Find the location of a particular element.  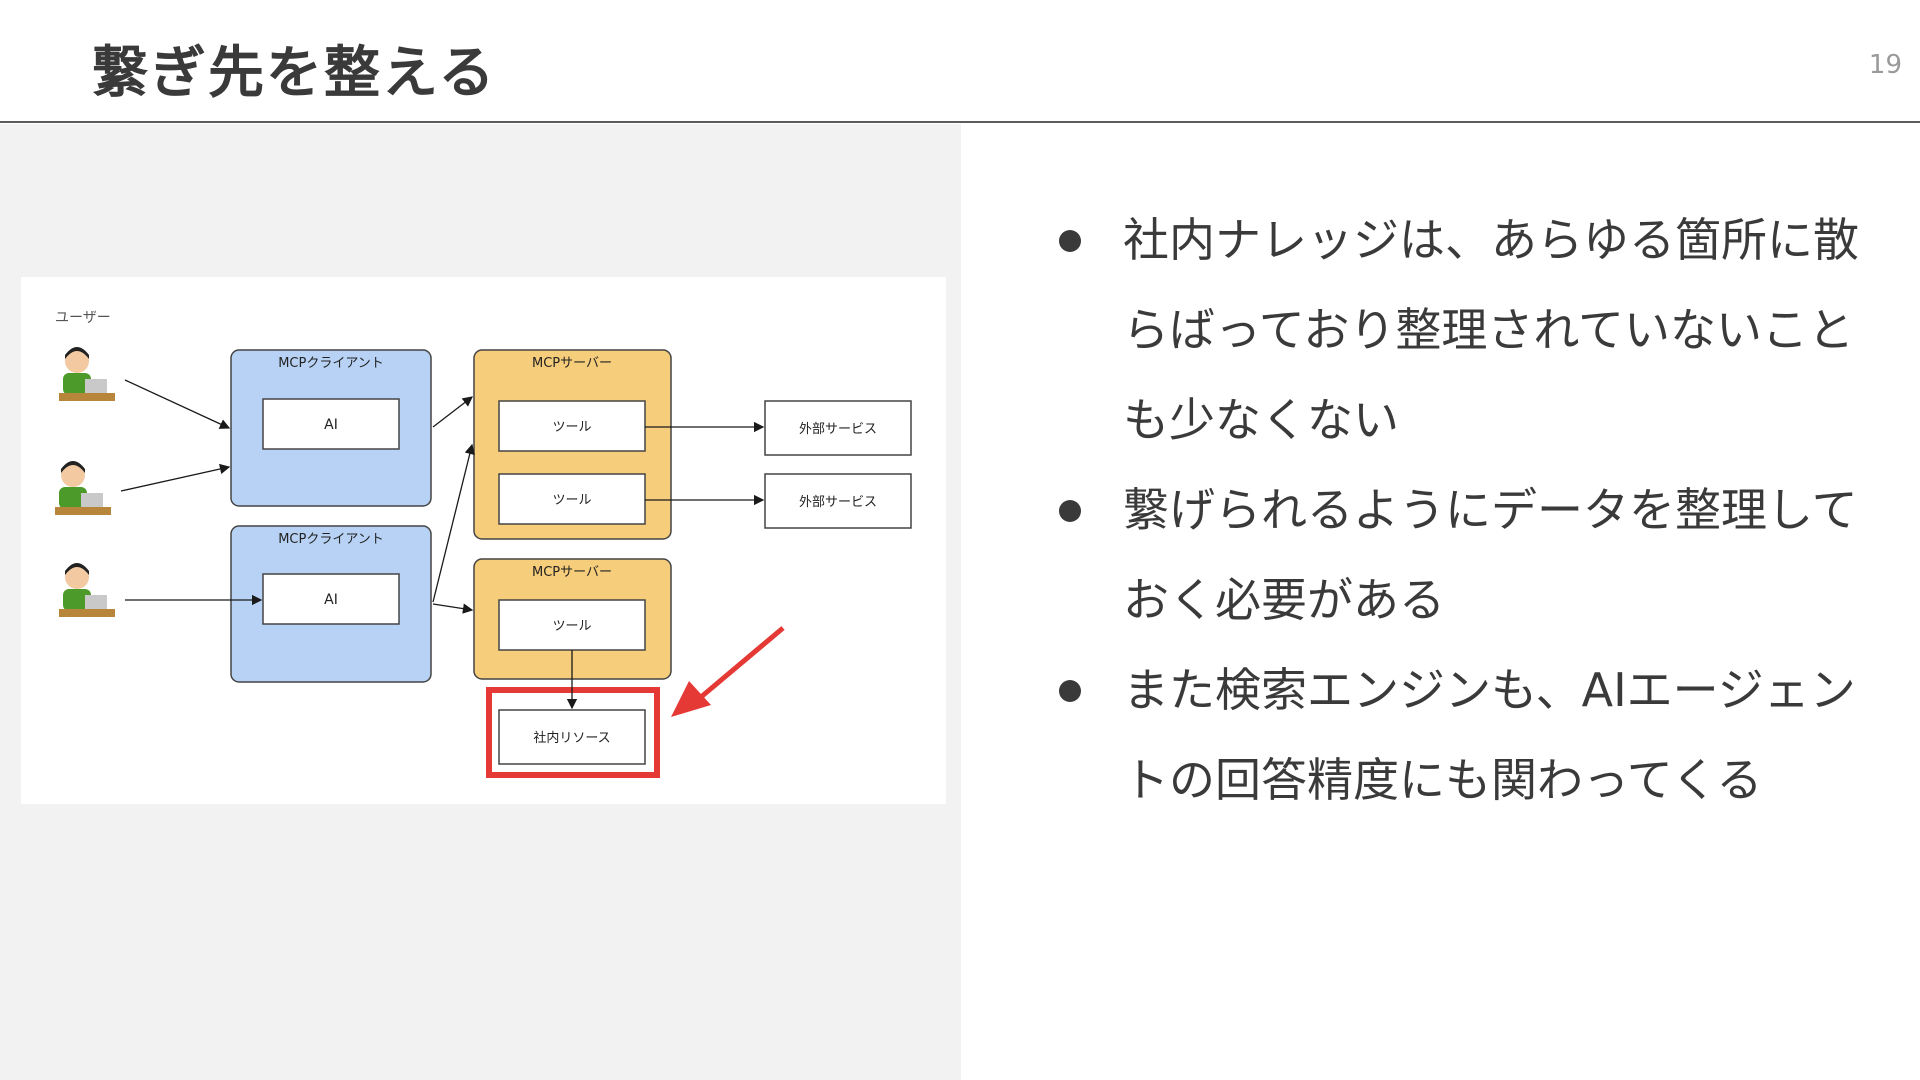

internal-resource: 社内リソース is located at coordinates (572, 737).